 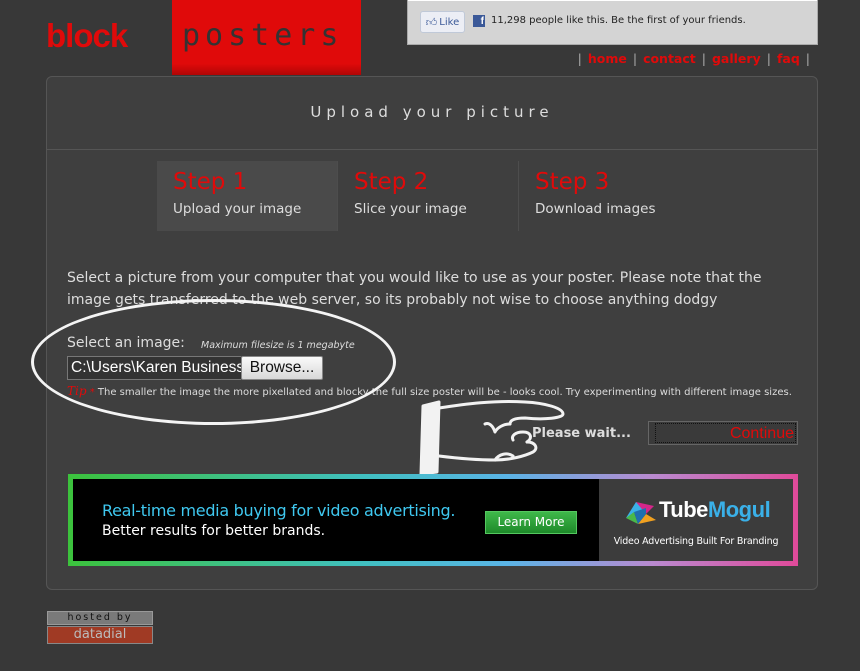 I want to click on page-title: Upload your picture, so click(x=432, y=112).